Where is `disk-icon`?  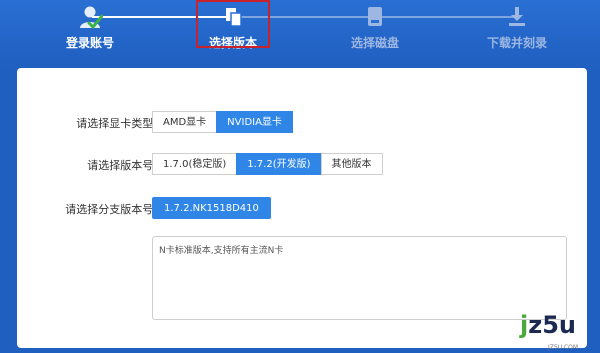 disk-icon is located at coordinates (375, 17).